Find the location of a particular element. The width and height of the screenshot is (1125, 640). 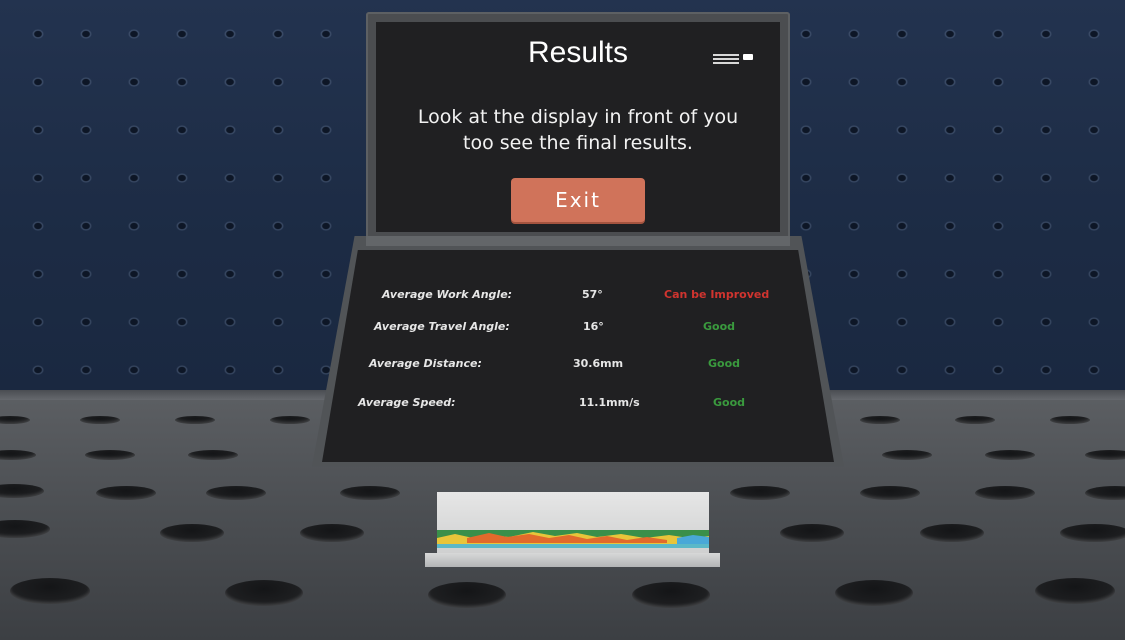

travel-angle-label: Average Travel Angle: is located at coordinates (442, 326).